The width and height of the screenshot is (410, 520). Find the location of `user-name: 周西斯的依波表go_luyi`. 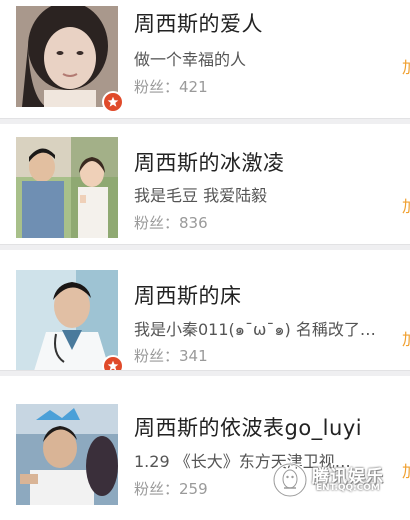

user-name: 周西斯的依波表go_luyi is located at coordinates (248, 427).